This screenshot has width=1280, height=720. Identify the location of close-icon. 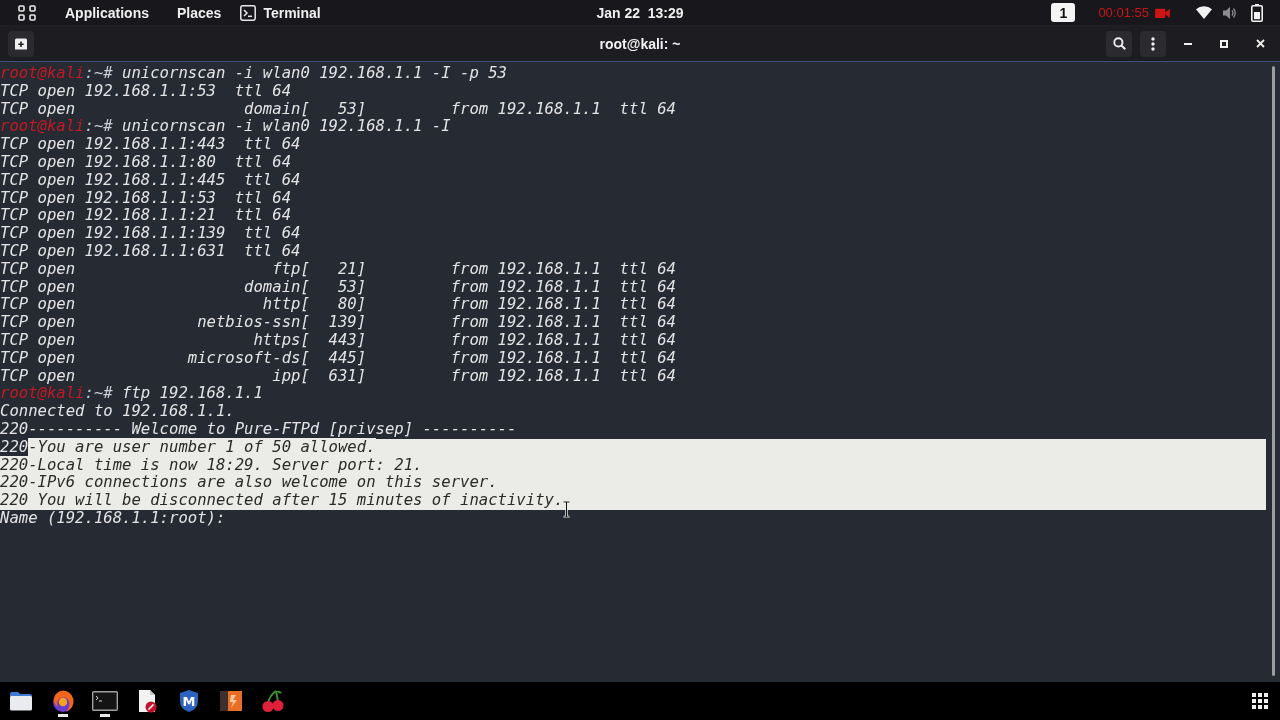
(1260, 43).